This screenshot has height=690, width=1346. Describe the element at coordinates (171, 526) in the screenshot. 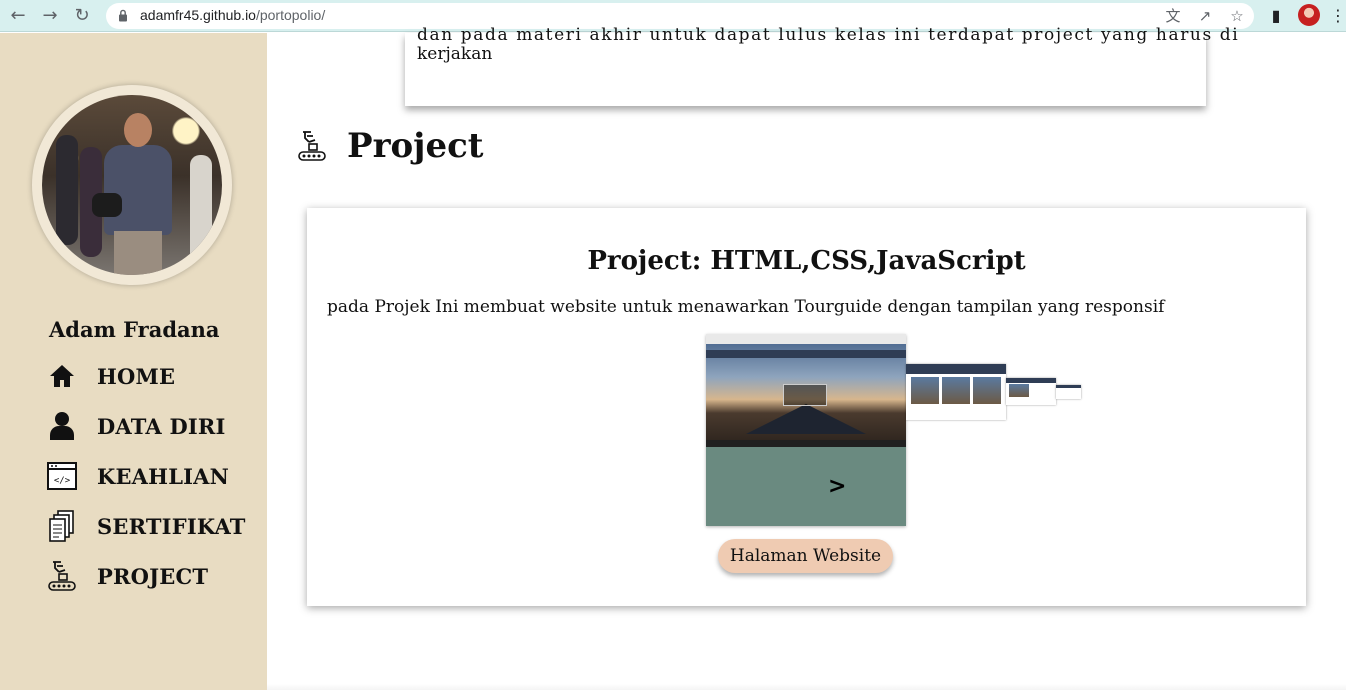

I see `sidebar-item-label: SERTIFIKAT` at that location.